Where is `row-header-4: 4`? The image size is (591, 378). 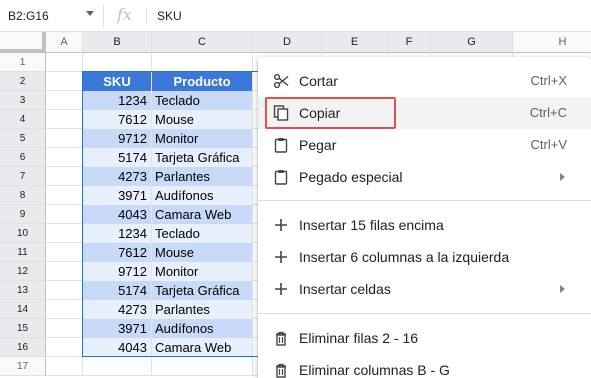
row-header-4: 4 is located at coordinates (23, 119).